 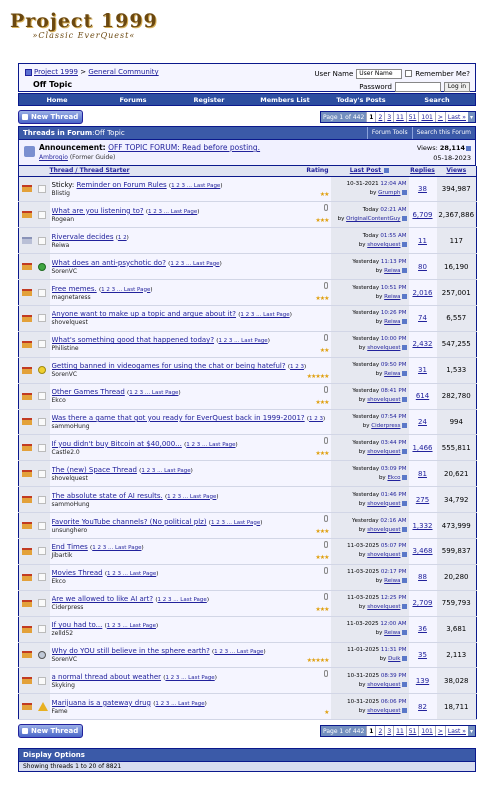 I want to click on thread-title-link: The (new) Space Thread, so click(x=94, y=470).